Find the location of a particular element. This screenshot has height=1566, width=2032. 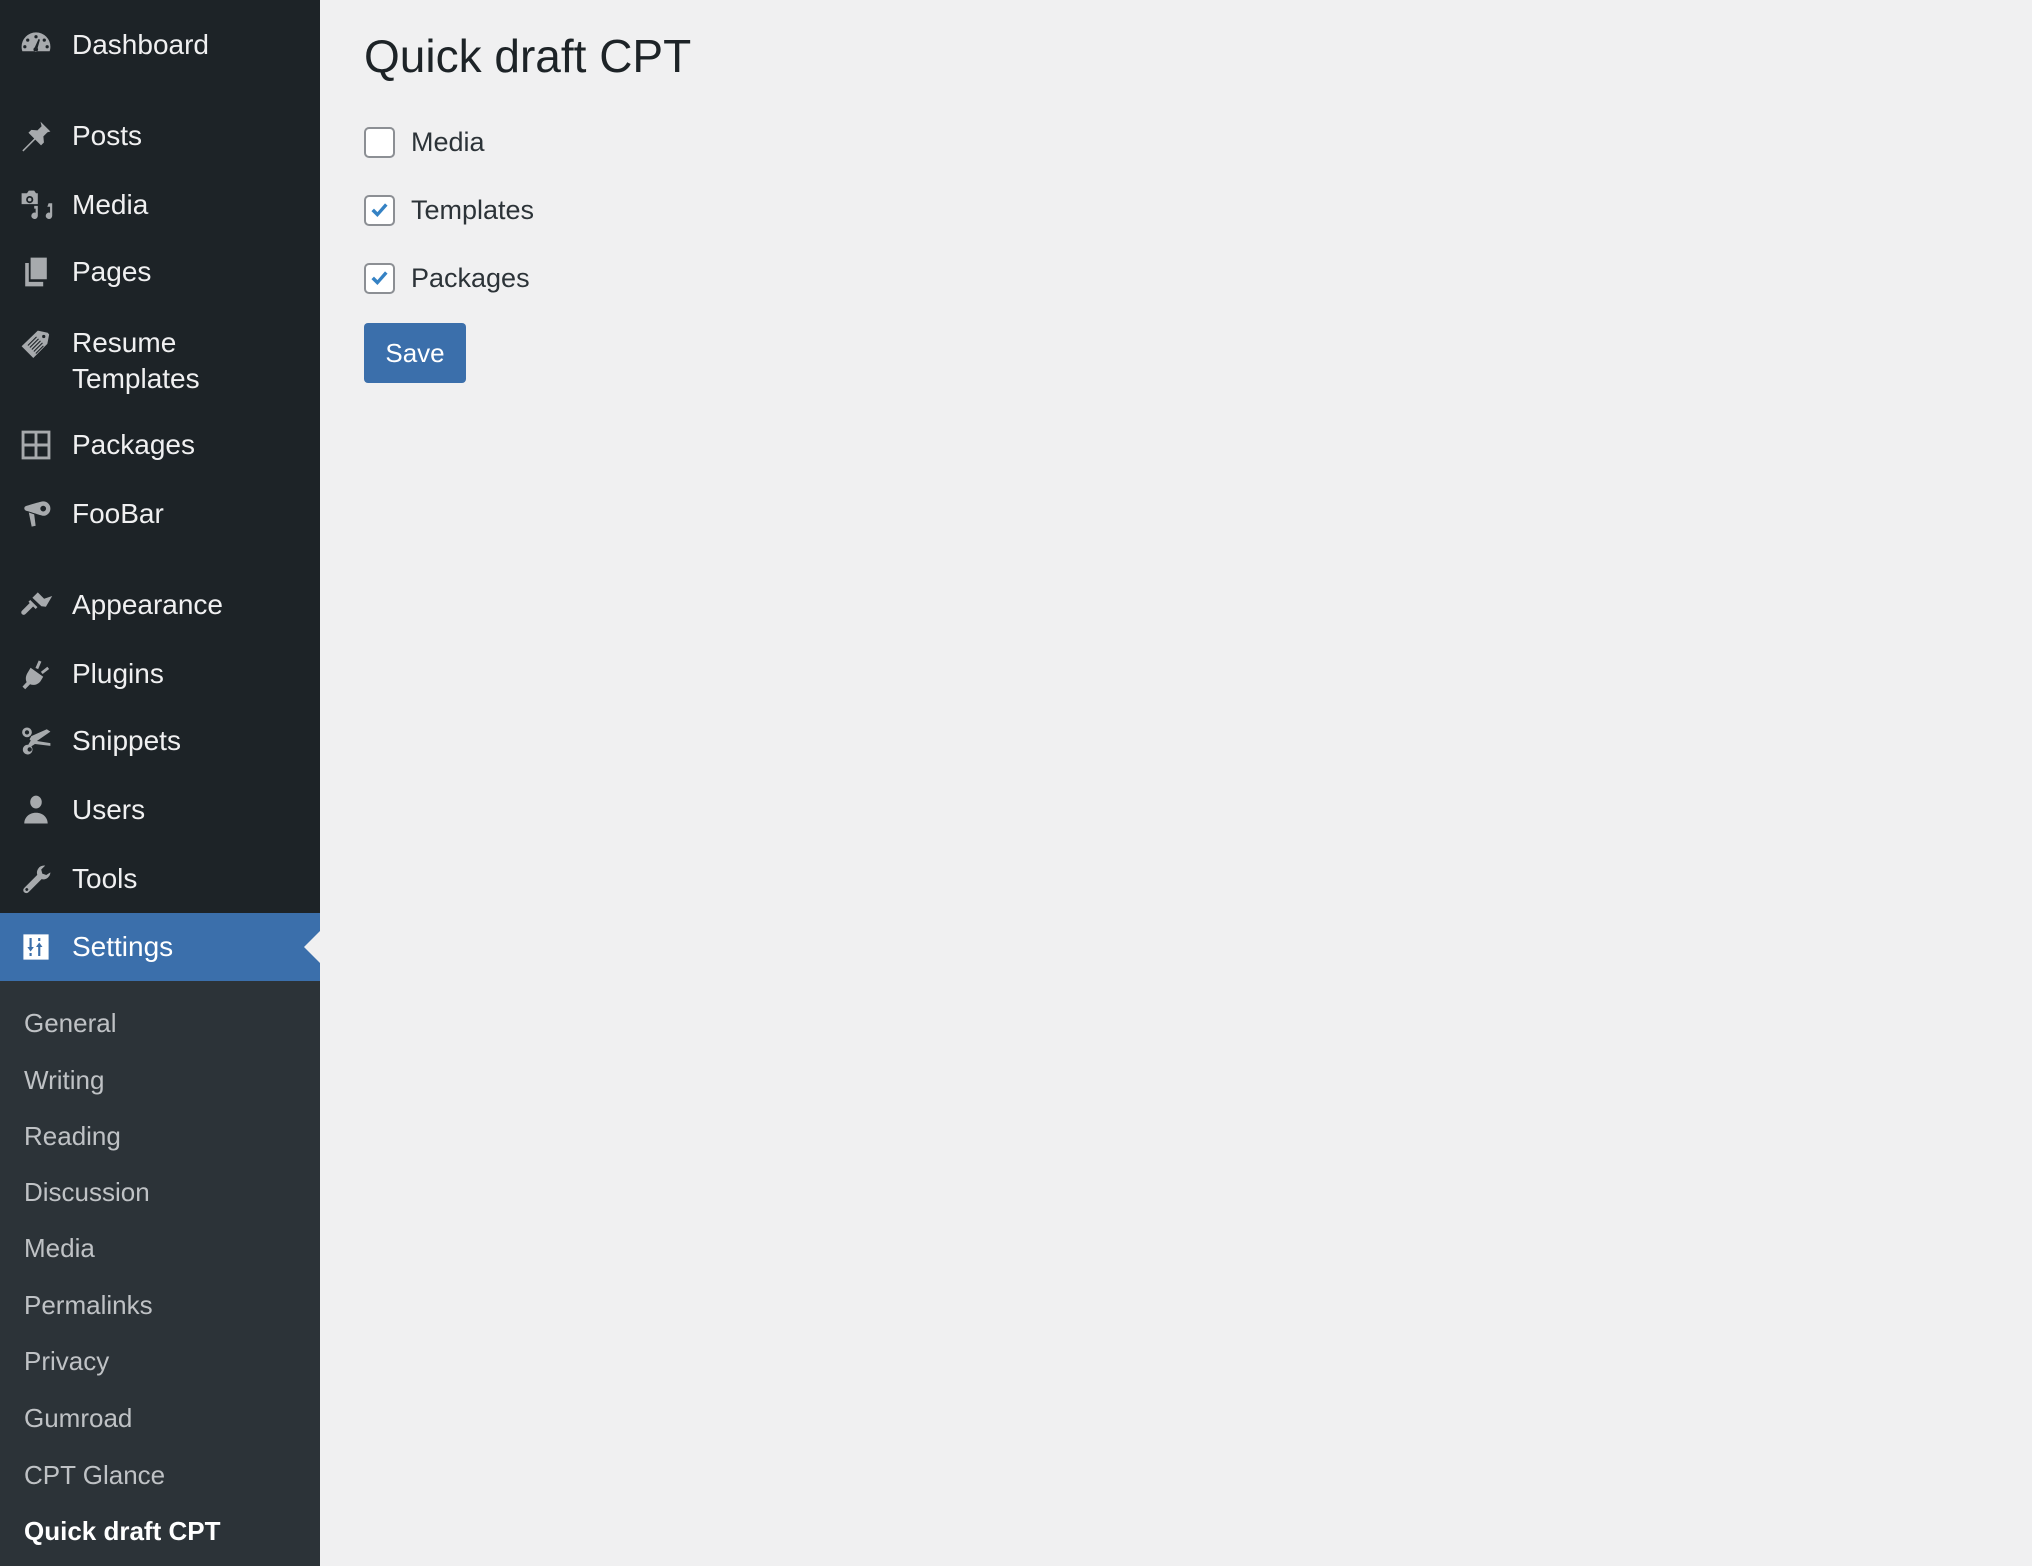

megaphone-icon is located at coordinates (36, 514).